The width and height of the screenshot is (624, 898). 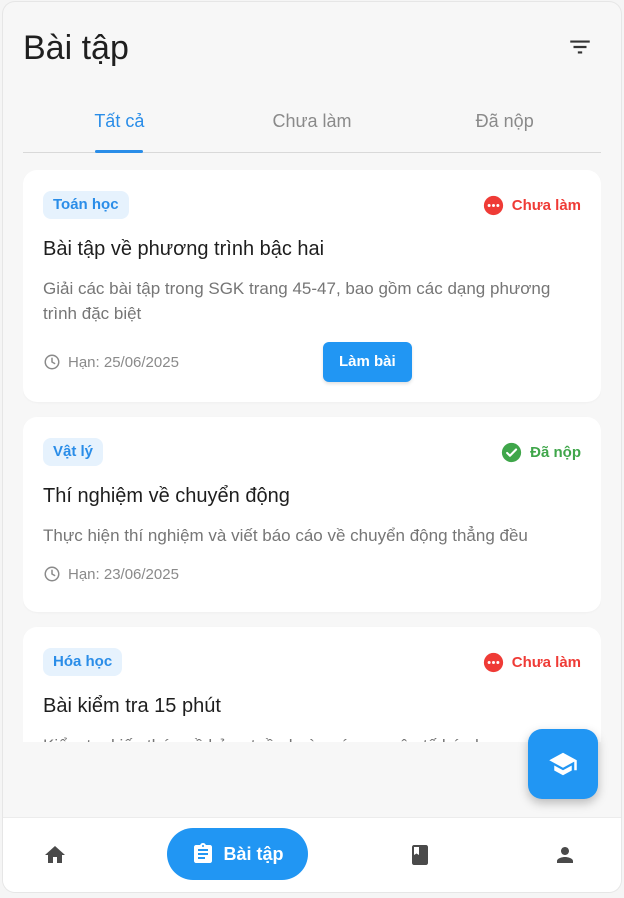 What do you see at coordinates (83, 662) in the screenshot?
I see `subject-badge: Hóa học` at bounding box center [83, 662].